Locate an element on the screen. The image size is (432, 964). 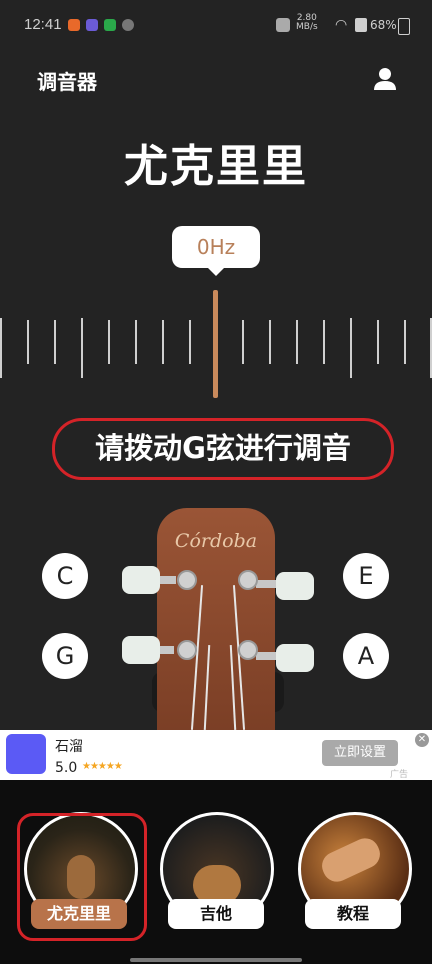
wifi-icon: ◠ is located at coordinates (341, 25).